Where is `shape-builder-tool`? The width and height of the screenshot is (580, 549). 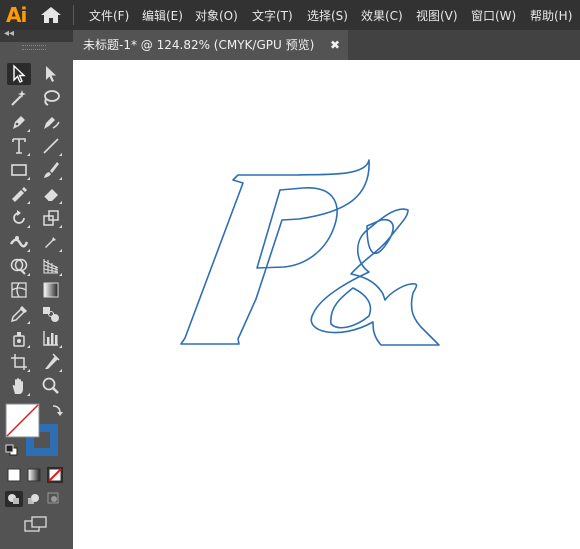 shape-builder-tool is located at coordinates (19, 266).